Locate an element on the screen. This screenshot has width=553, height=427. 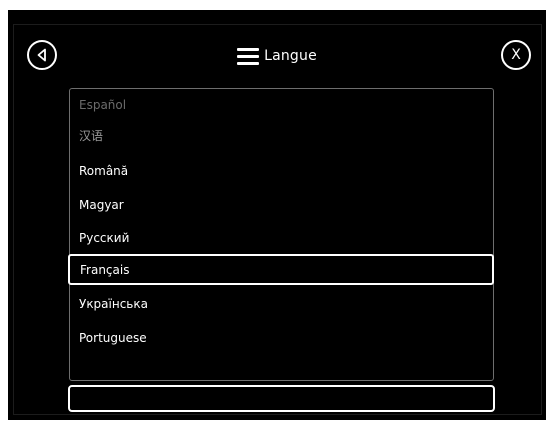
confirm-field is located at coordinates (281, 398).